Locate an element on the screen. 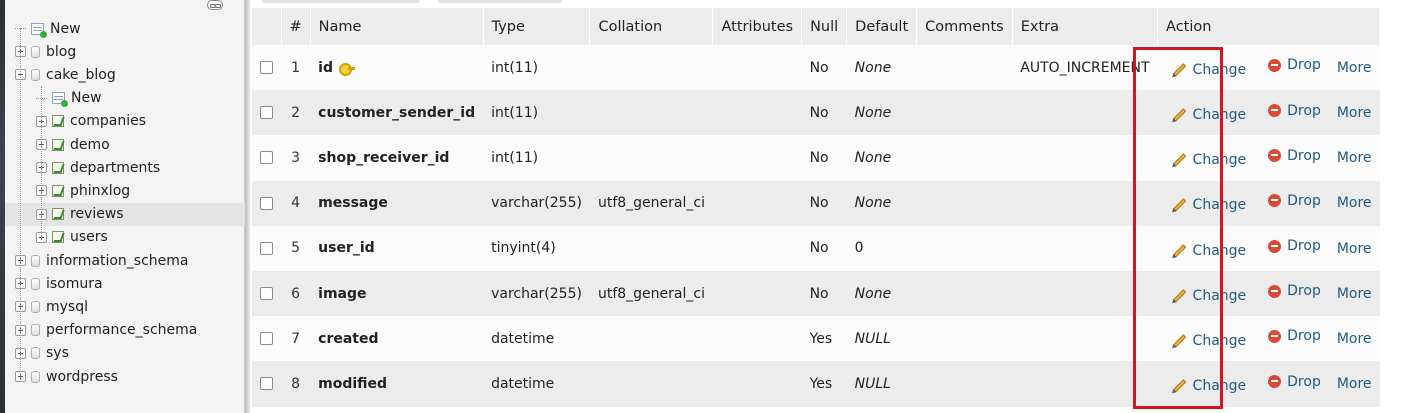 The image size is (1418, 413). tree-item-mysql: mysql is located at coordinates (51, 306).